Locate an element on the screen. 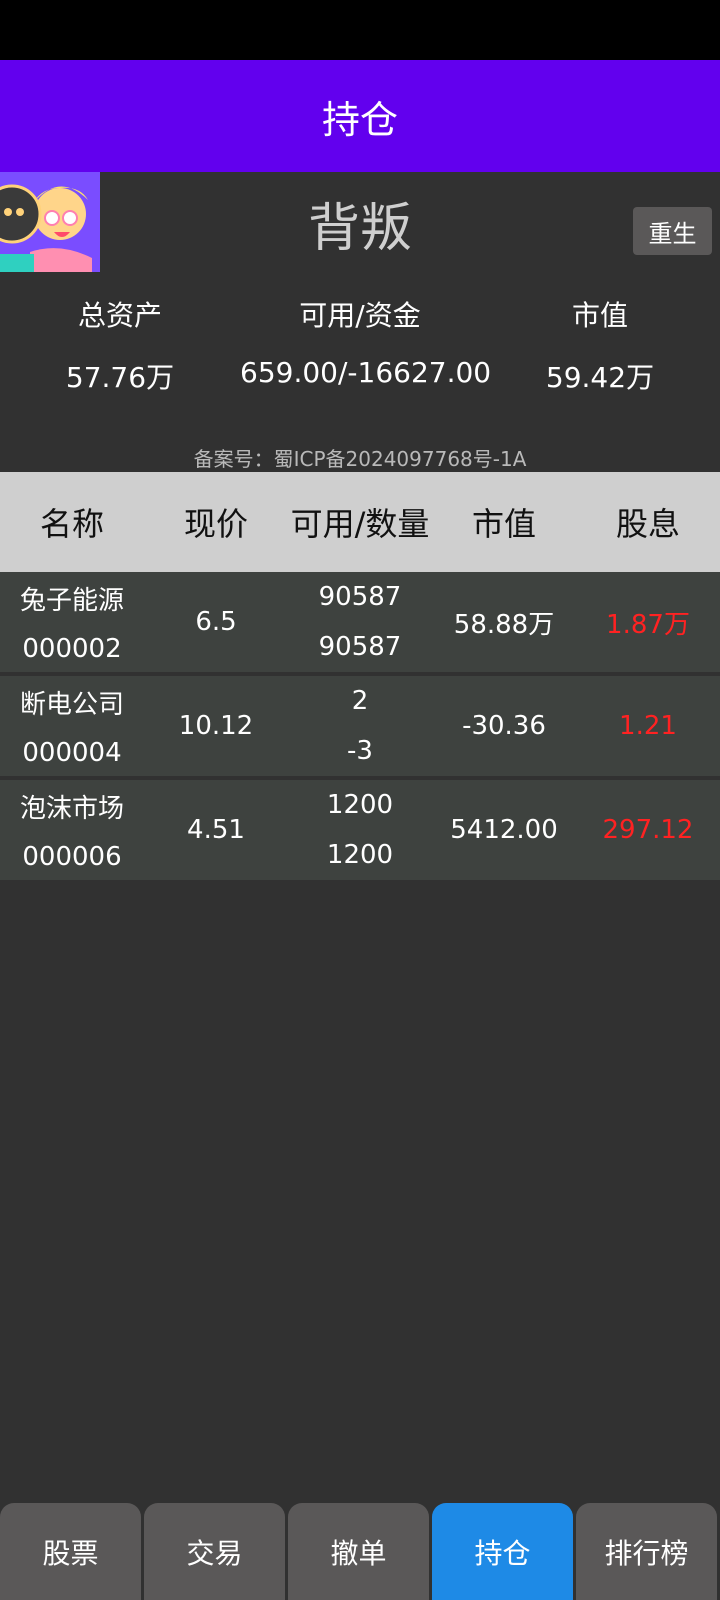  stock-name-cell: 泡沫市场 000006 is located at coordinates (72, 830).